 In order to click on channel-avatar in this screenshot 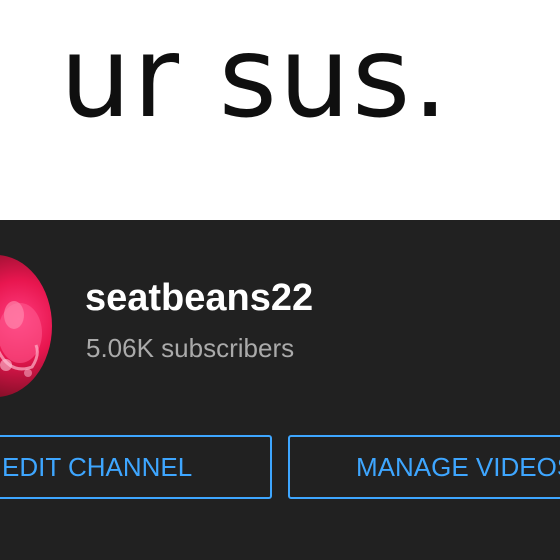, I will do `click(26, 326)`.